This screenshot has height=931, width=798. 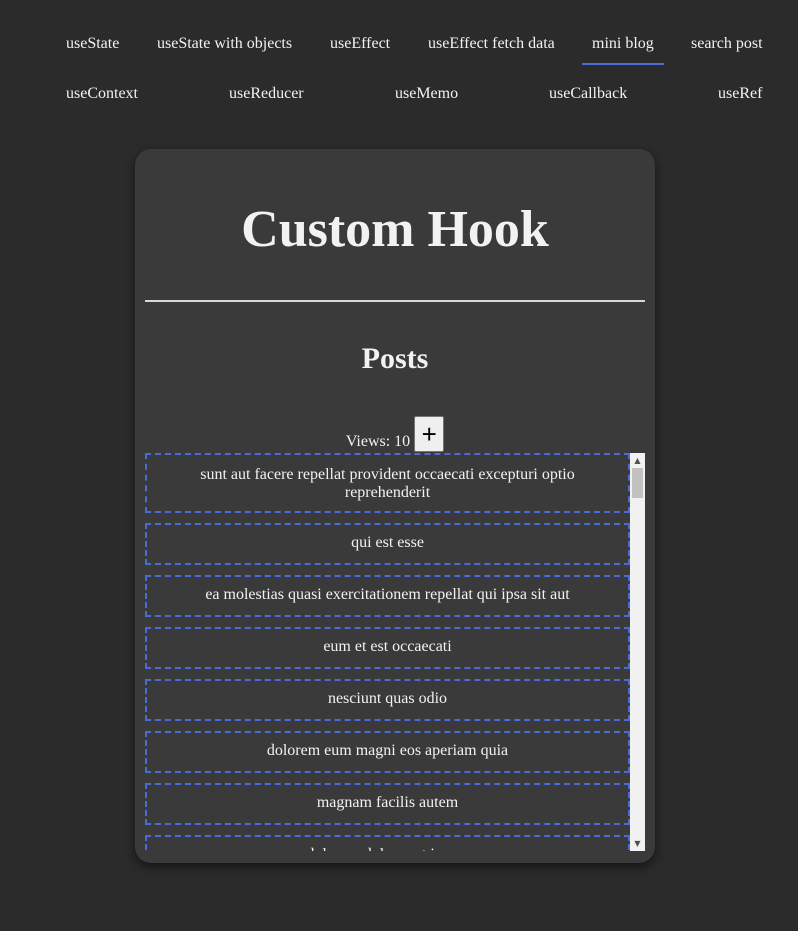 What do you see at coordinates (429, 434) in the screenshot?
I see `increment-views-button: +` at bounding box center [429, 434].